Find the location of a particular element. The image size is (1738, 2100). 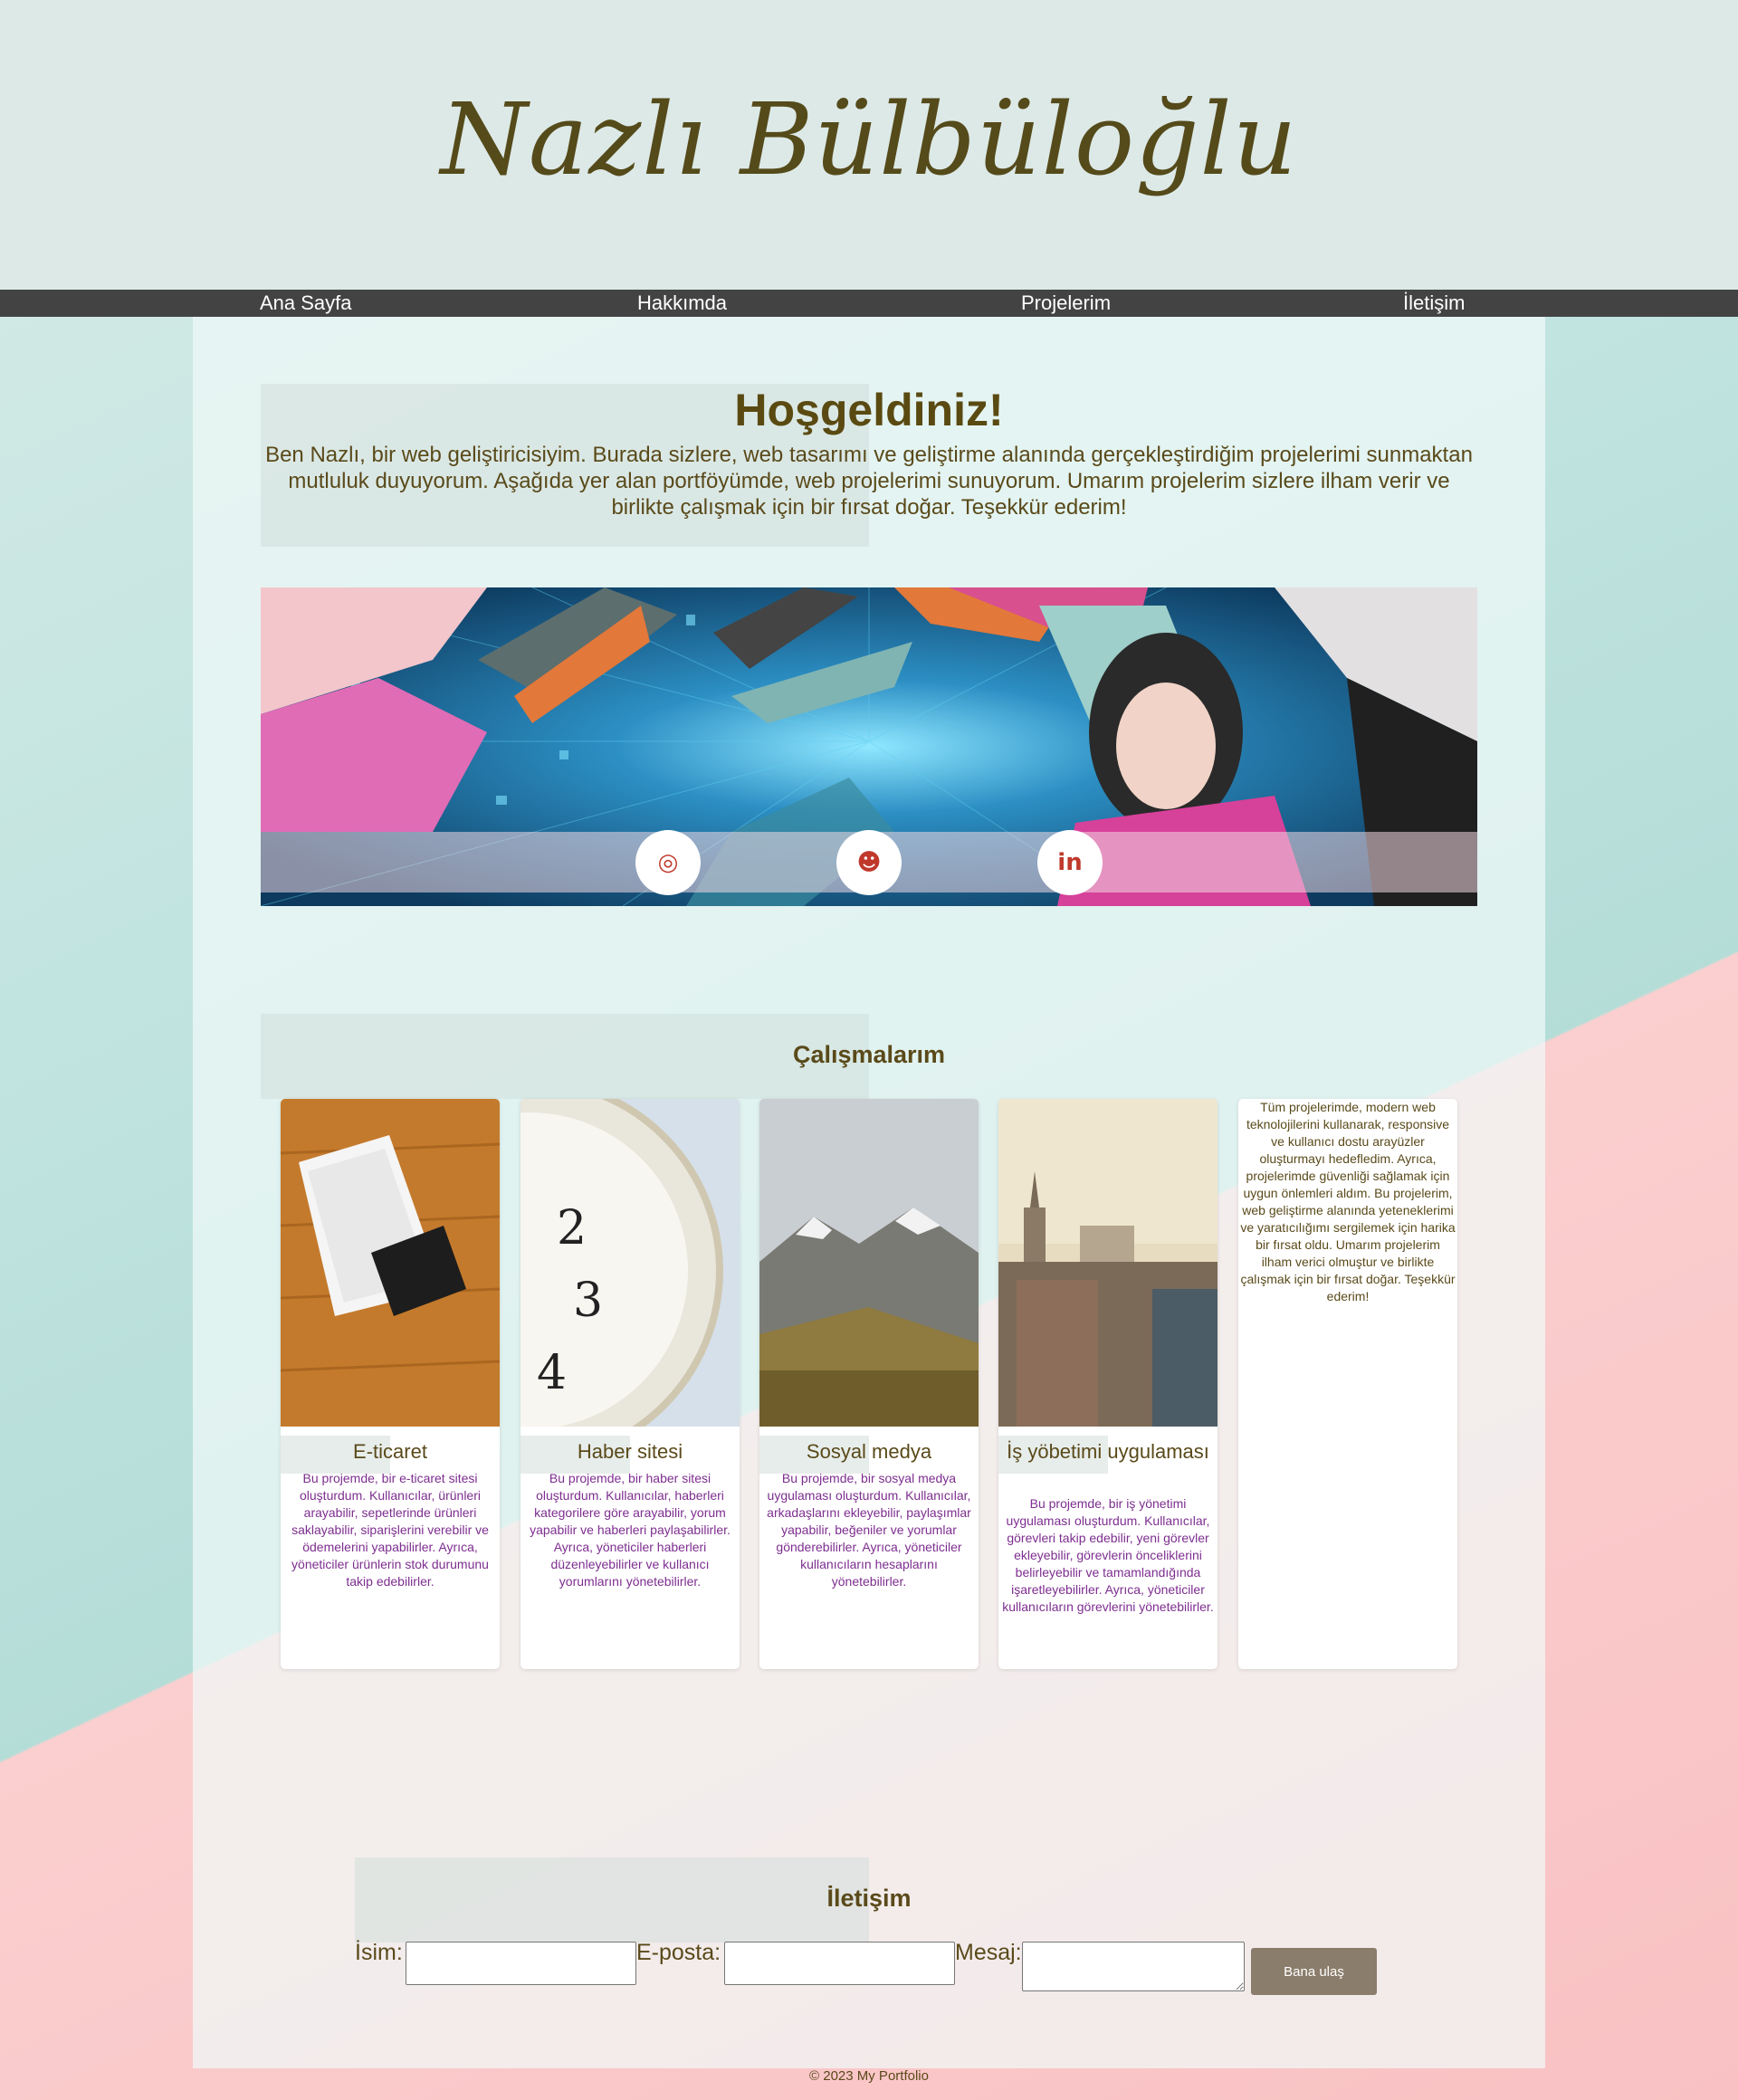

project-title-news: Haber sitesi is located at coordinates (630, 1451).